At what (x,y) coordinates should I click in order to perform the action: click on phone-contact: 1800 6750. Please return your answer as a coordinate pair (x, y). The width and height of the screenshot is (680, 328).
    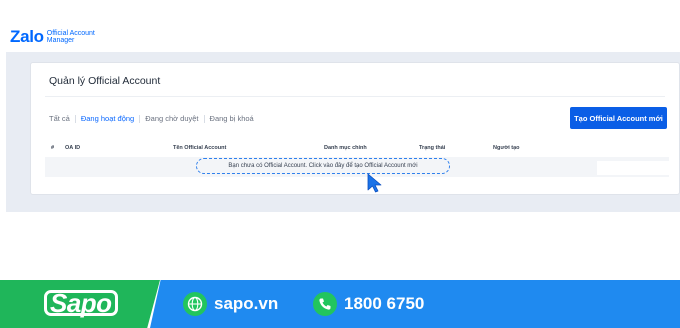
    Looking at the image, I should click on (368, 304).